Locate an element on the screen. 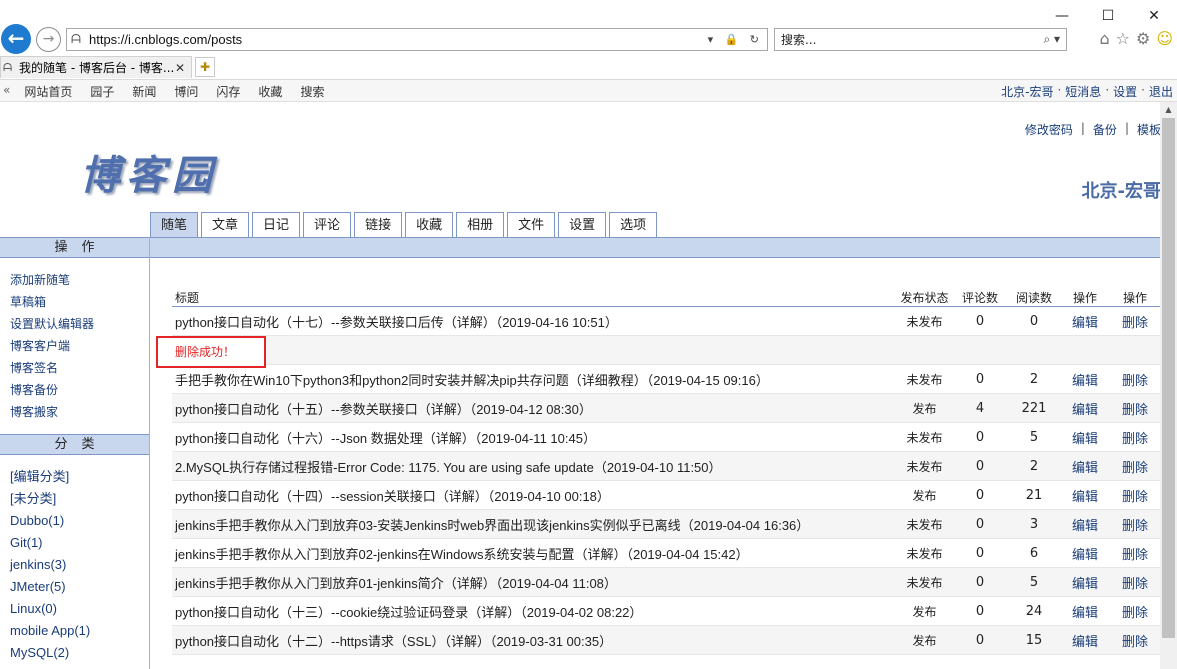 Image resolution: width=1177 pixels, height=669 pixels. nav-search: 搜索 is located at coordinates (312, 91).